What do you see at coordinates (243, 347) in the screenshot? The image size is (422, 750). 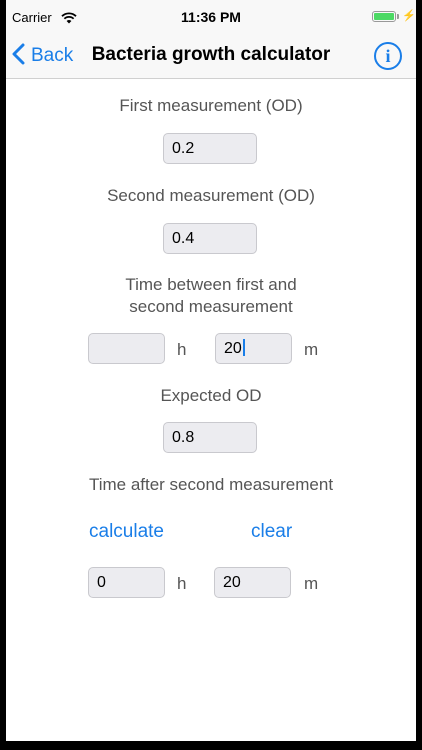 I see `text-cursor` at bounding box center [243, 347].